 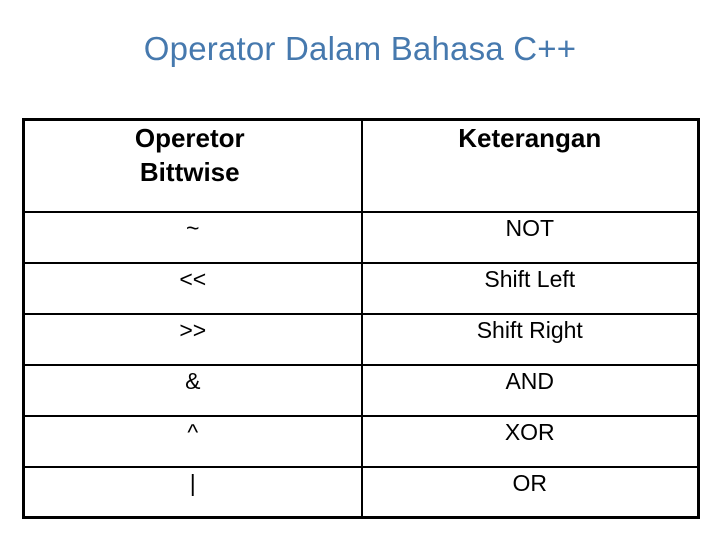 I want to click on table-row: >> Shift Right, so click(x=361, y=339).